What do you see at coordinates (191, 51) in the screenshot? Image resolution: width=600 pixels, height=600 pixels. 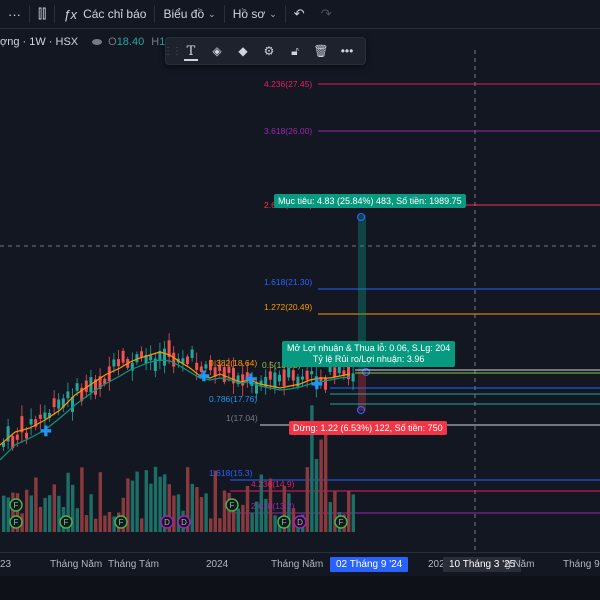 I see `text-tool-button: T` at bounding box center [191, 51].